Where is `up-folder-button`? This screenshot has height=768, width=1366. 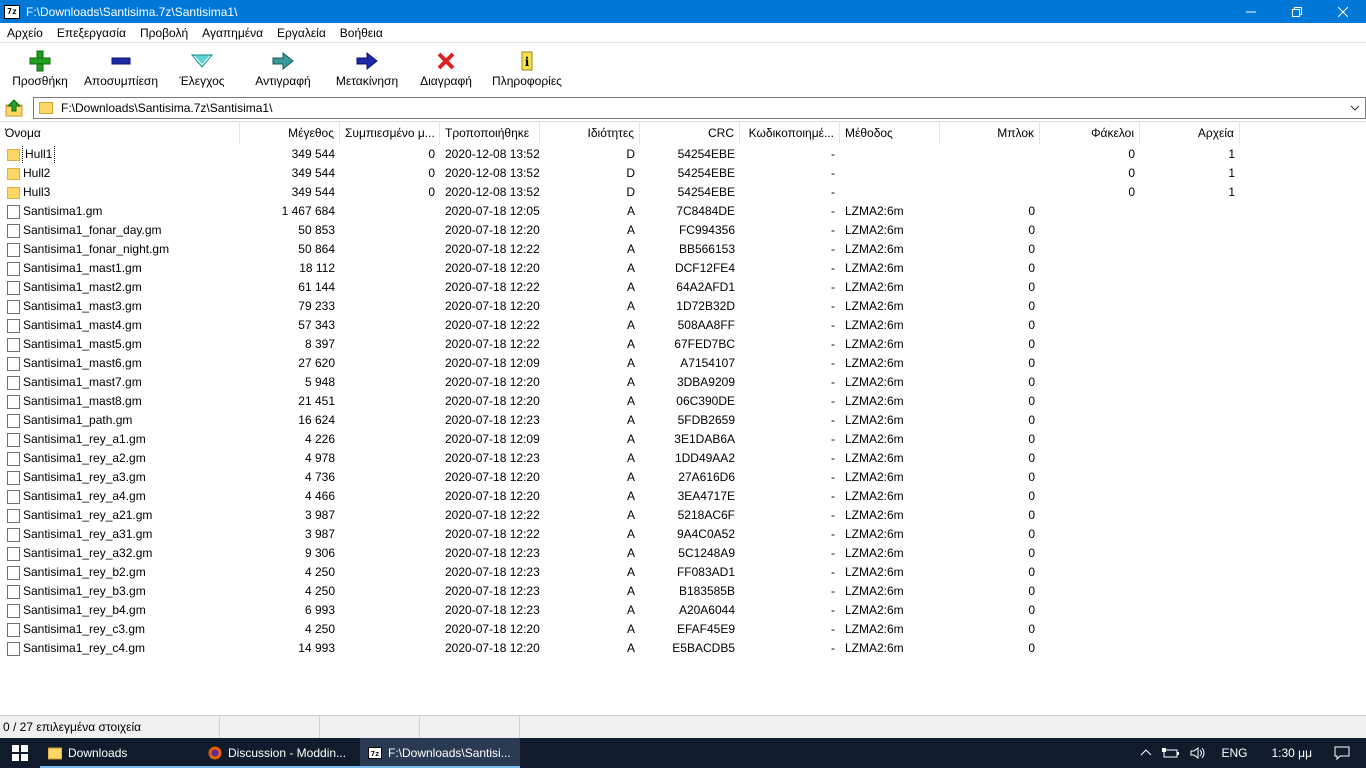
up-folder-button is located at coordinates (14, 108).